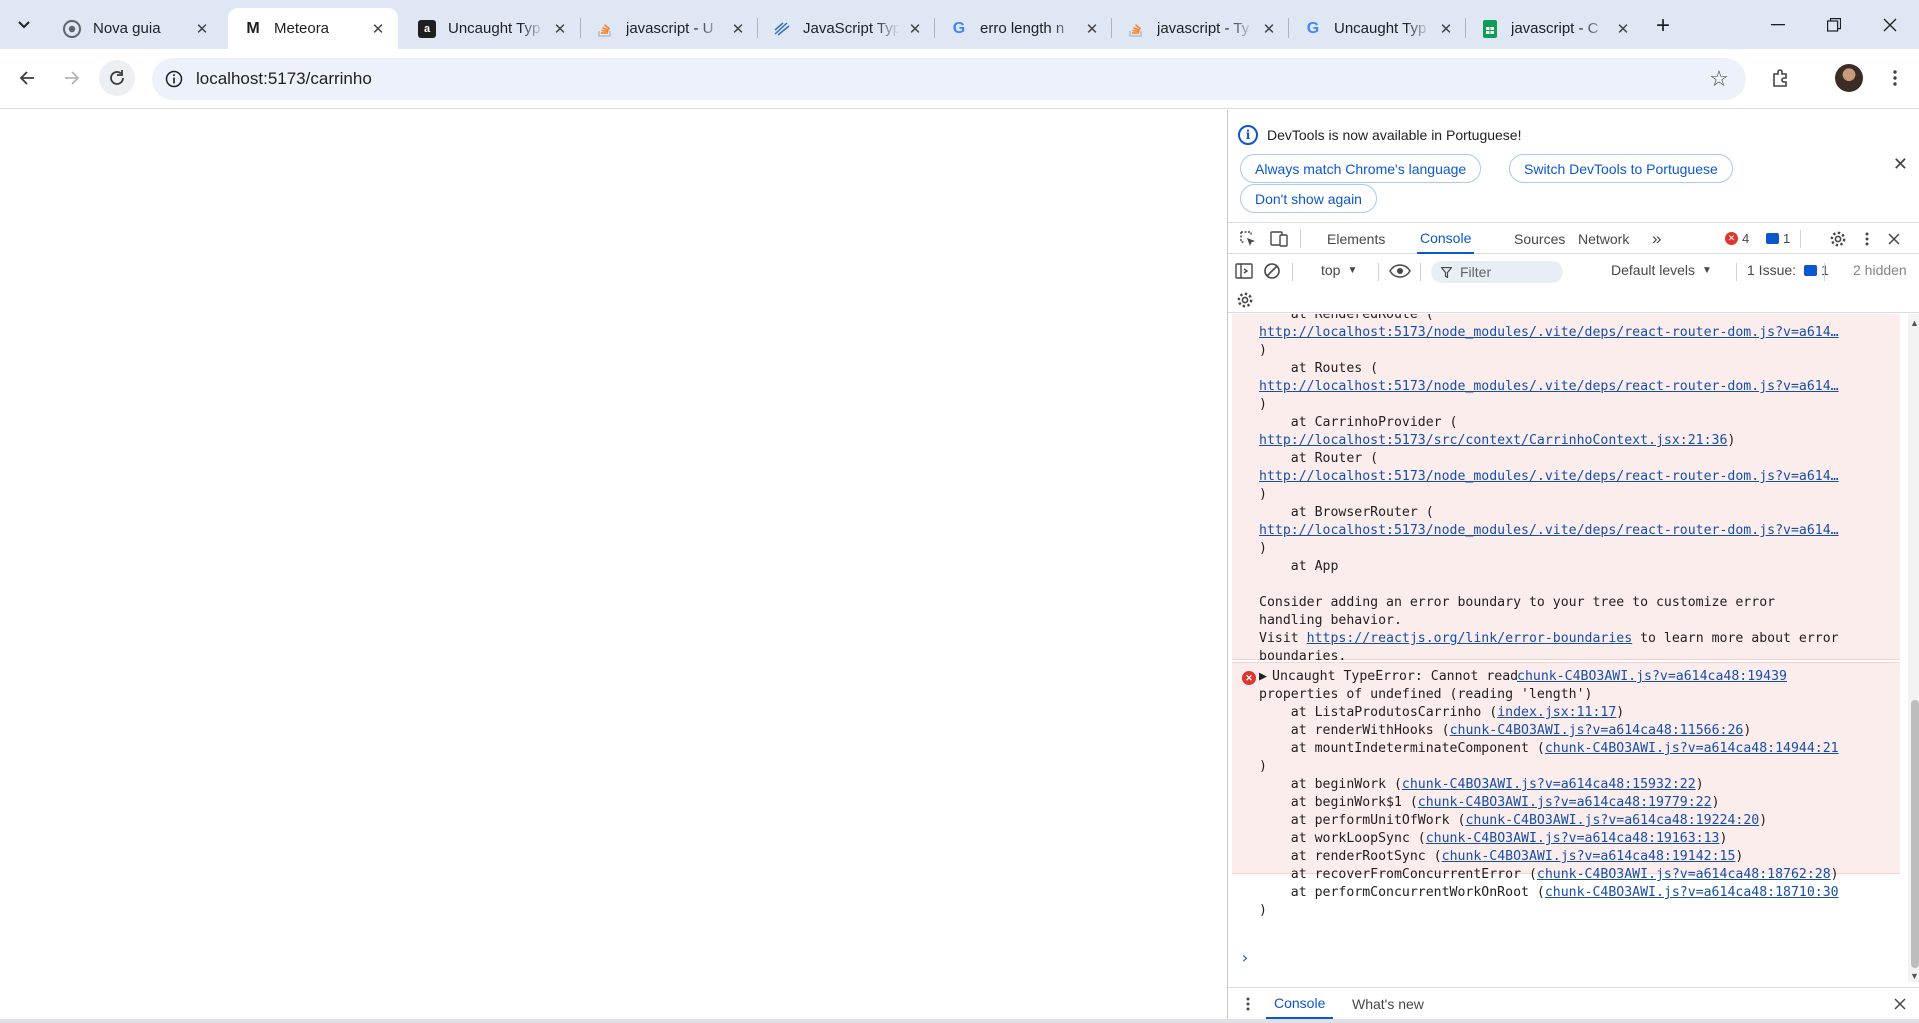 This screenshot has height=1023, width=1919. What do you see at coordinates (1915, 834) in the screenshot?
I see `scrollbar-thumb` at bounding box center [1915, 834].